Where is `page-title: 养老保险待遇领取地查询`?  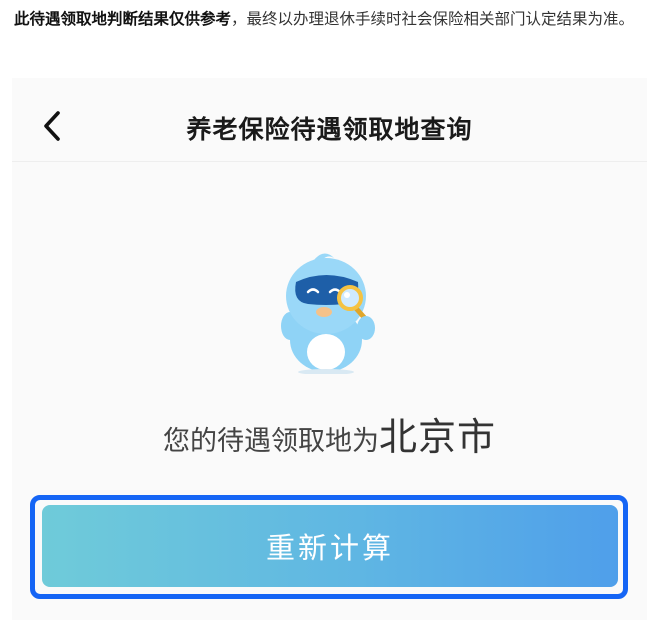
page-title: 养老保险待遇领取地查询 is located at coordinates (329, 129).